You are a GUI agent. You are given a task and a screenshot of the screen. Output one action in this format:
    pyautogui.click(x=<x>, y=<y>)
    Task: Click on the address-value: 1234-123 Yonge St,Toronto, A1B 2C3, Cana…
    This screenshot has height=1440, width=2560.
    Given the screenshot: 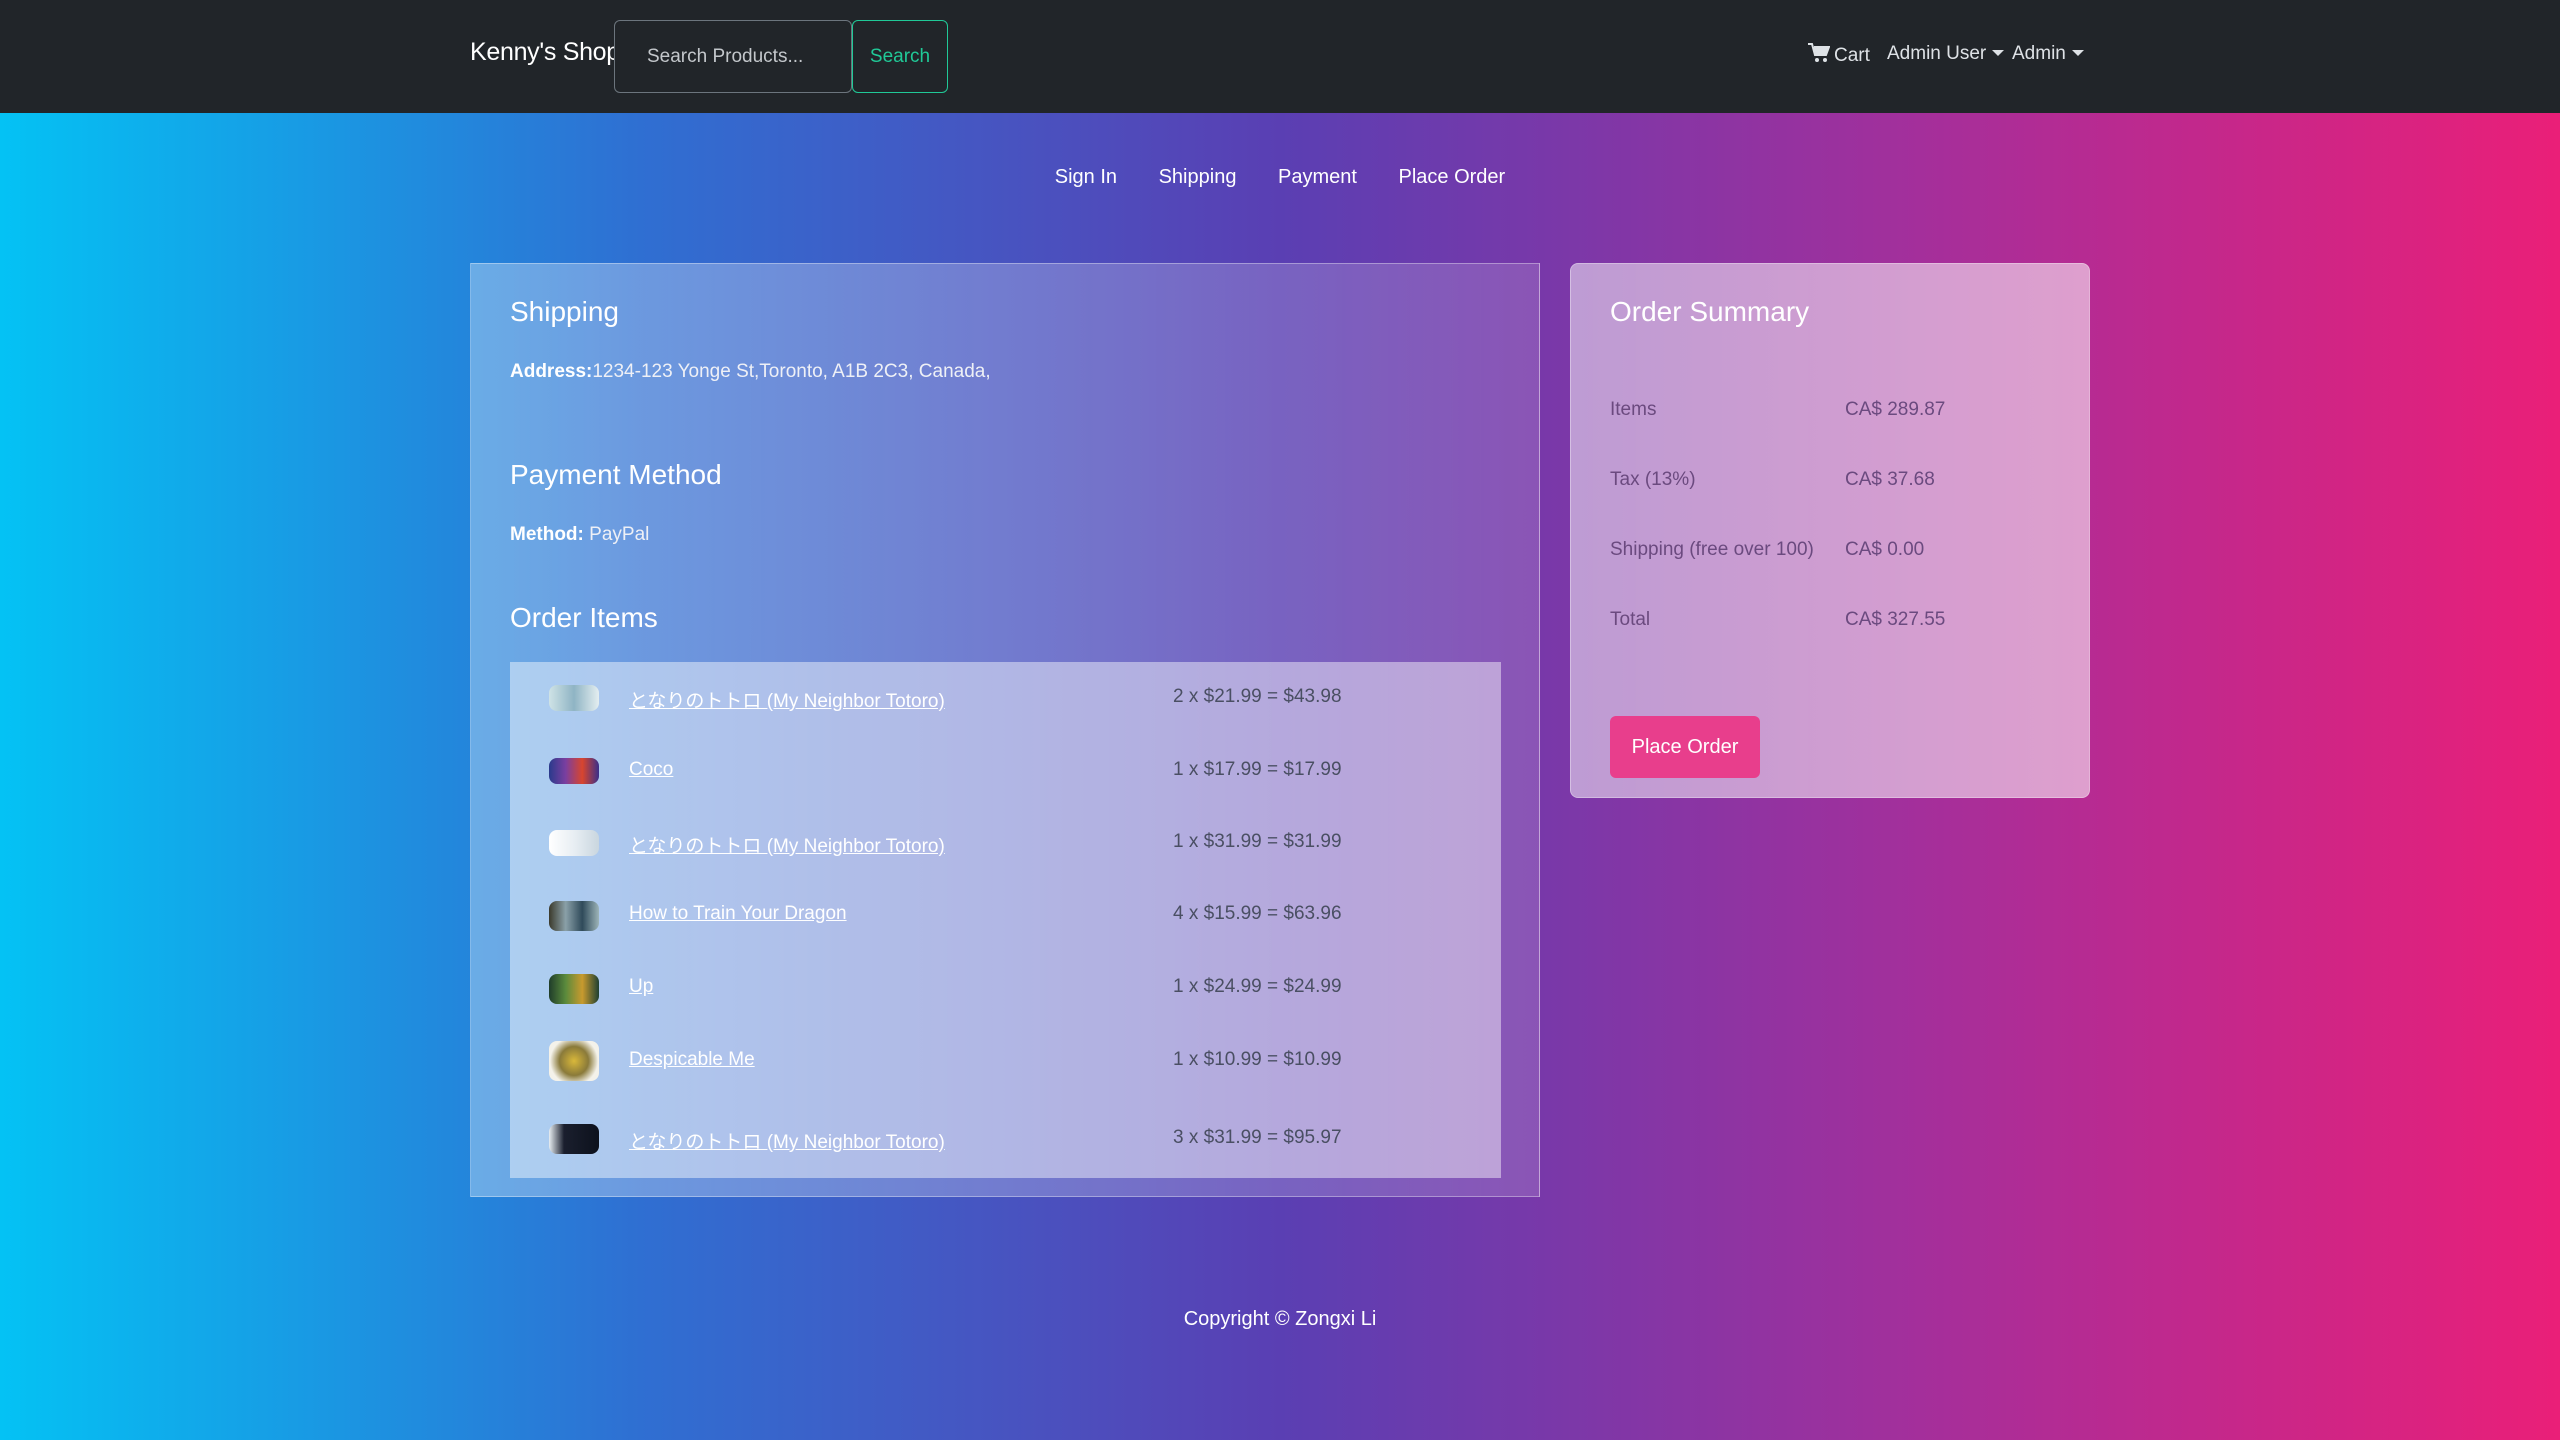 What is the action you would take?
    pyautogui.click(x=791, y=371)
    